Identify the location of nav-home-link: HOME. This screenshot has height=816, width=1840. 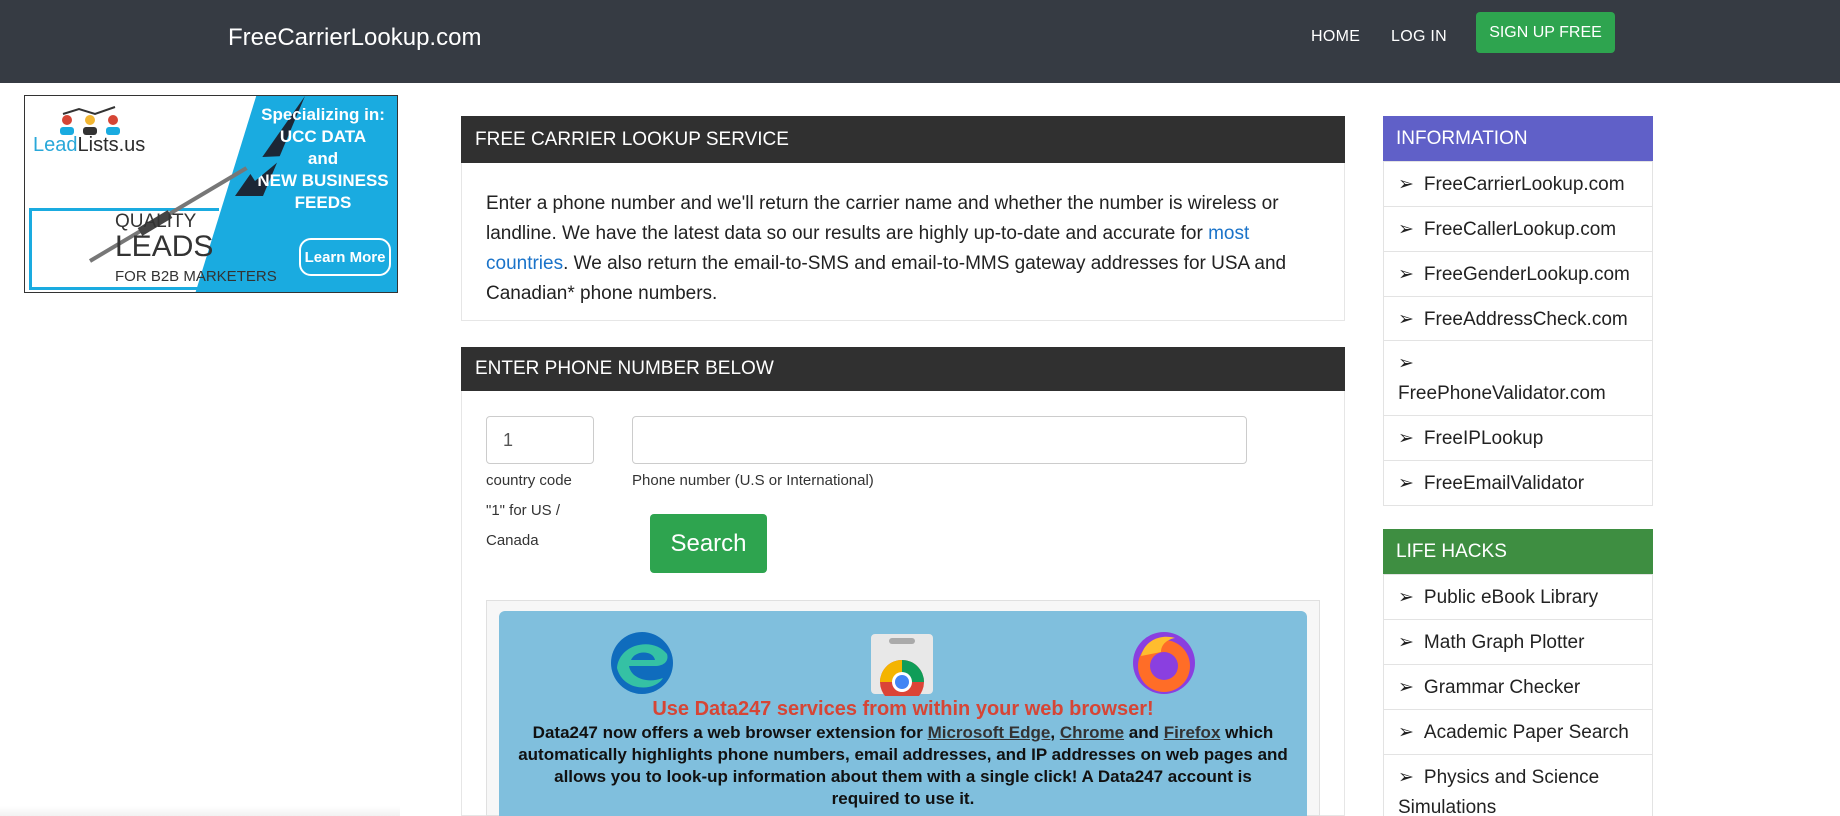
(1335, 37).